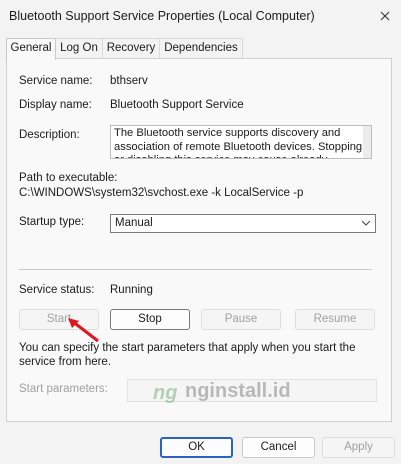  I want to click on close-icon, so click(385, 16).